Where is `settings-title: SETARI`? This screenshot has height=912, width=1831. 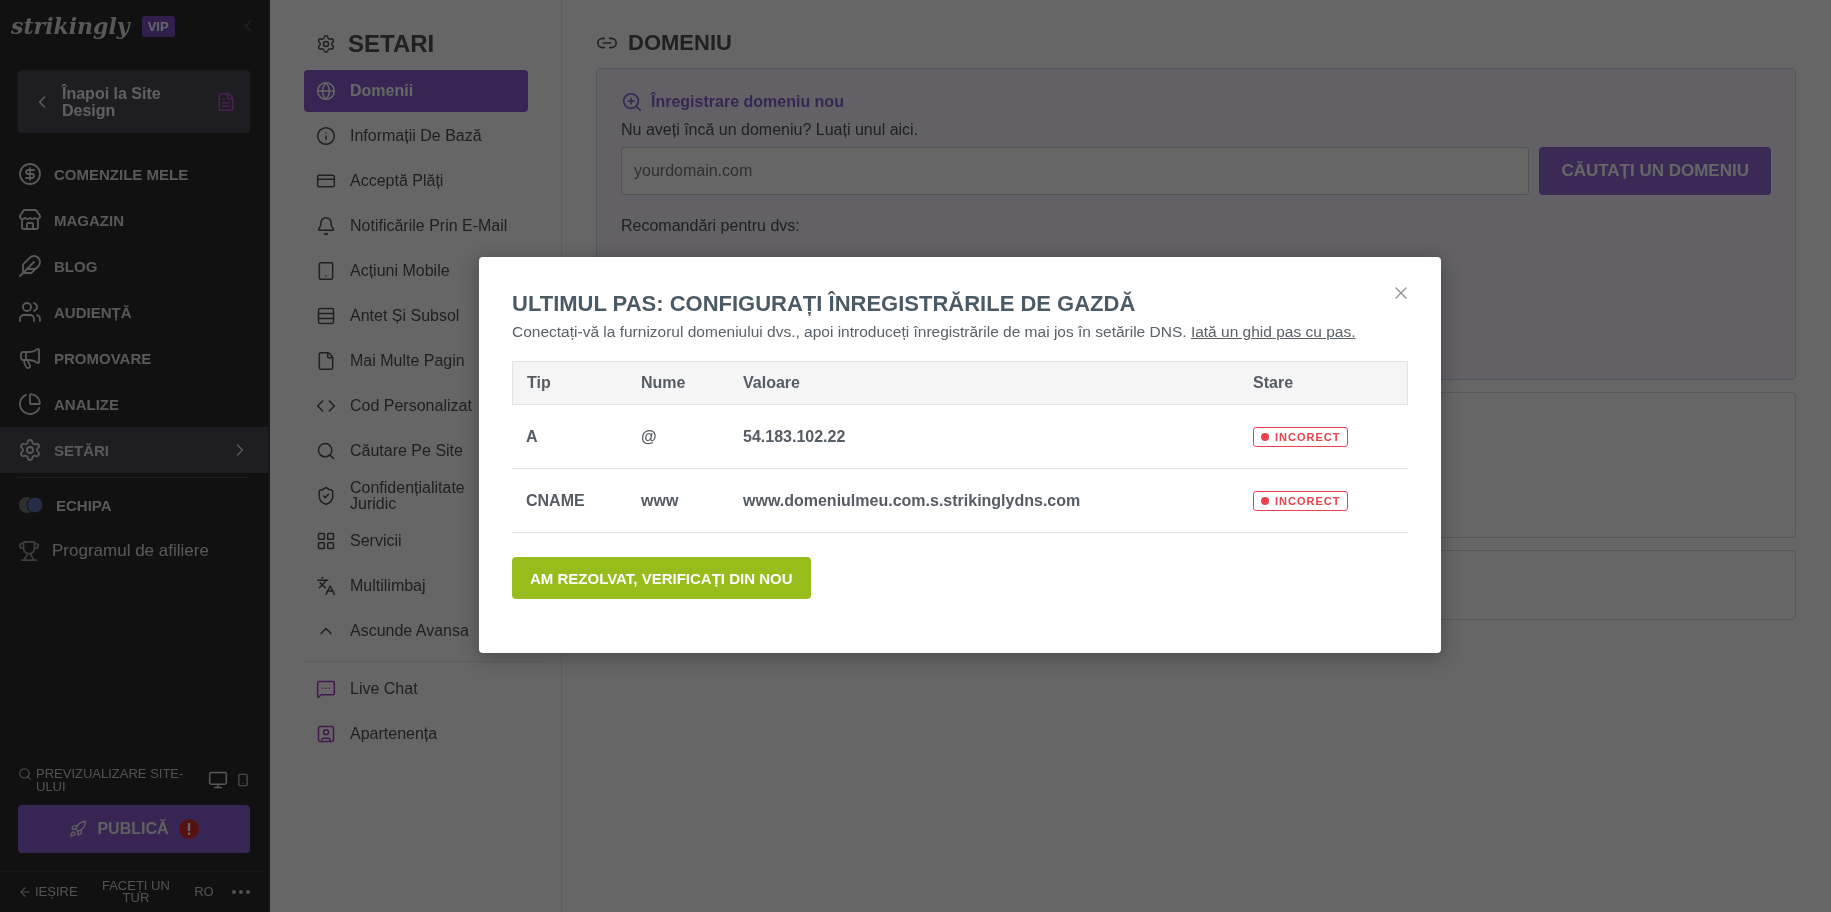
settings-title: SETARI is located at coordinates (391, 44).